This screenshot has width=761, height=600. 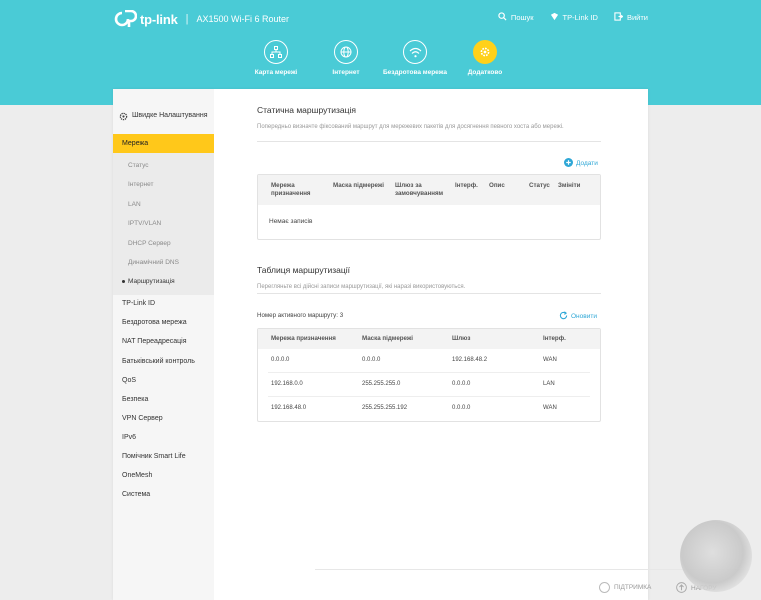 What do you see at coordinates (502, 17) in the screenshot?
I see `search-icon` at bounding box center [502, 17].